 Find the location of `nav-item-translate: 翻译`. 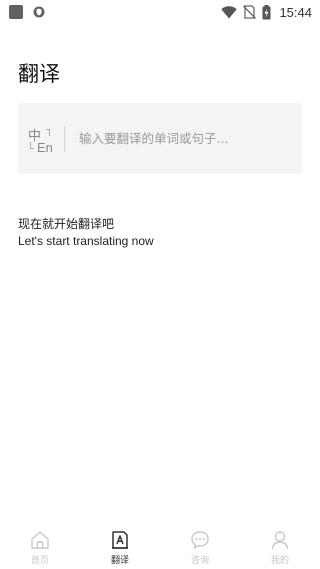

nav-item-translate: 翻译 is located at coordinates (120, 547).